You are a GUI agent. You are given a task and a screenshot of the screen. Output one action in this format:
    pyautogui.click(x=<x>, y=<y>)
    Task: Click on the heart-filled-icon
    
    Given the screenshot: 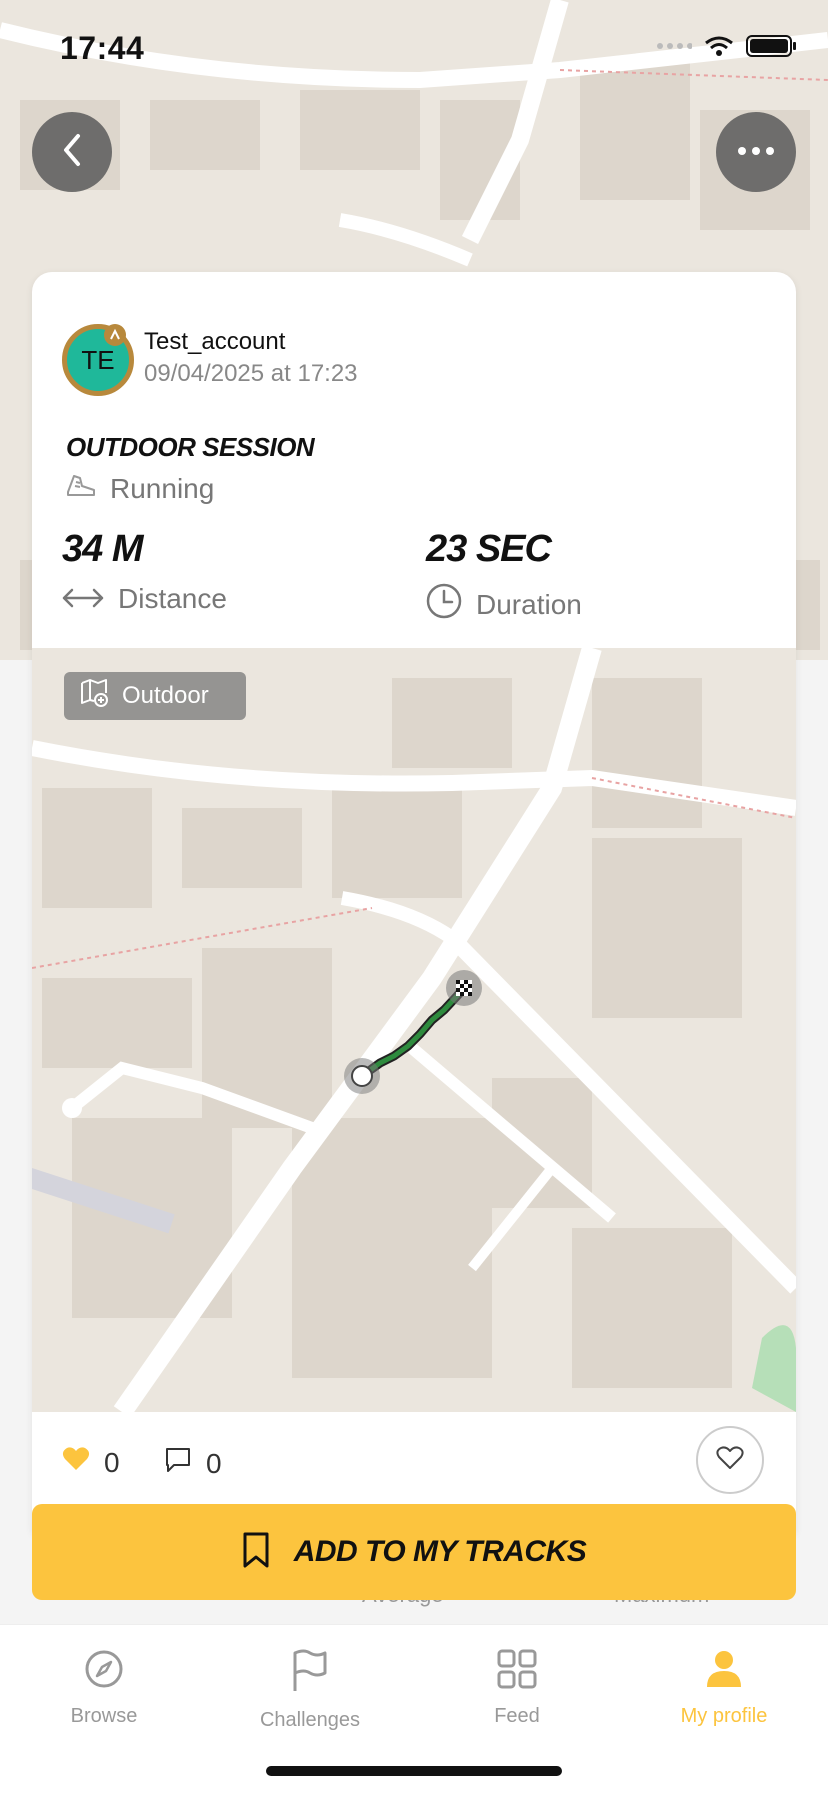 What is the action you would take?
    pyautogui.click(x=76, y=1462)
    